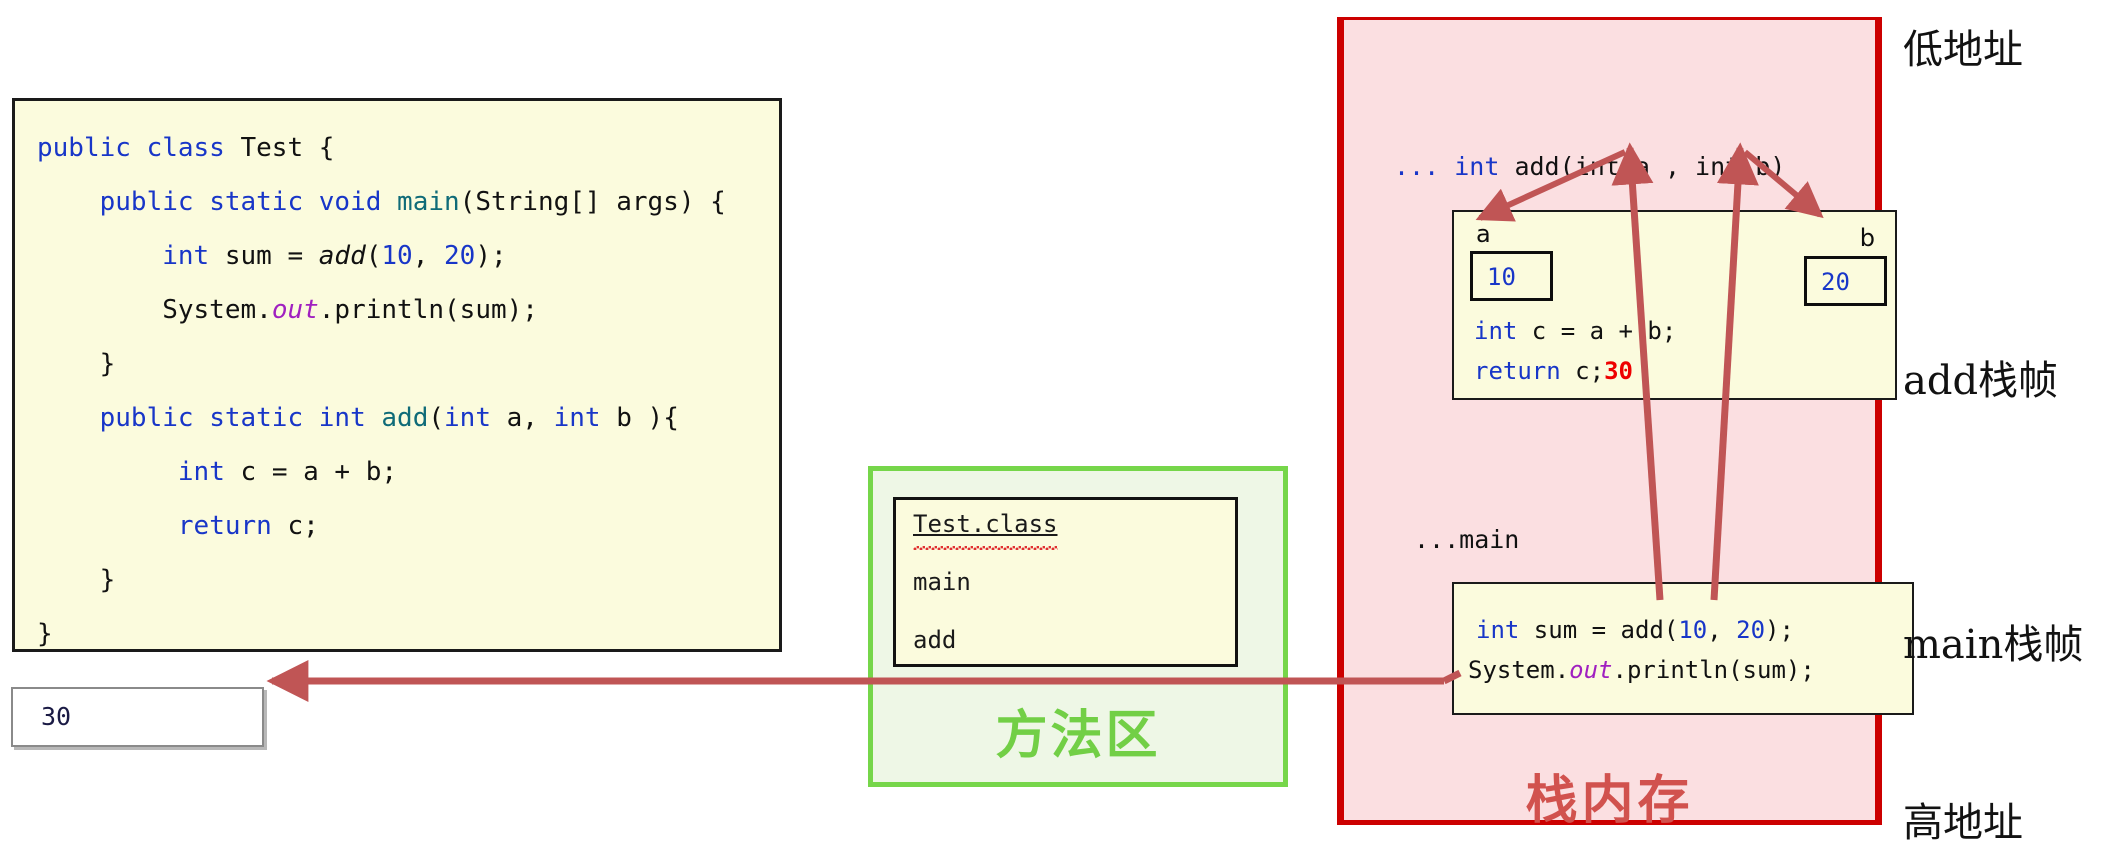 Image resolution: width=2112 pixels, height=848 pixels. What do you see at coordinates (1618, 371) in the screenshot?
I see `add-frame-return-value: 30` at bounding box center [1618, 371].